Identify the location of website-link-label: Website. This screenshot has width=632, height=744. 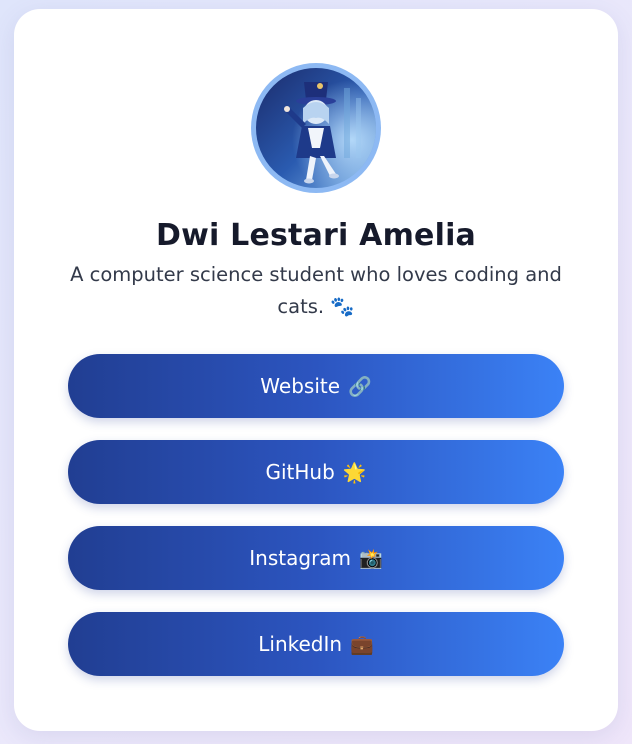
(300, 386).